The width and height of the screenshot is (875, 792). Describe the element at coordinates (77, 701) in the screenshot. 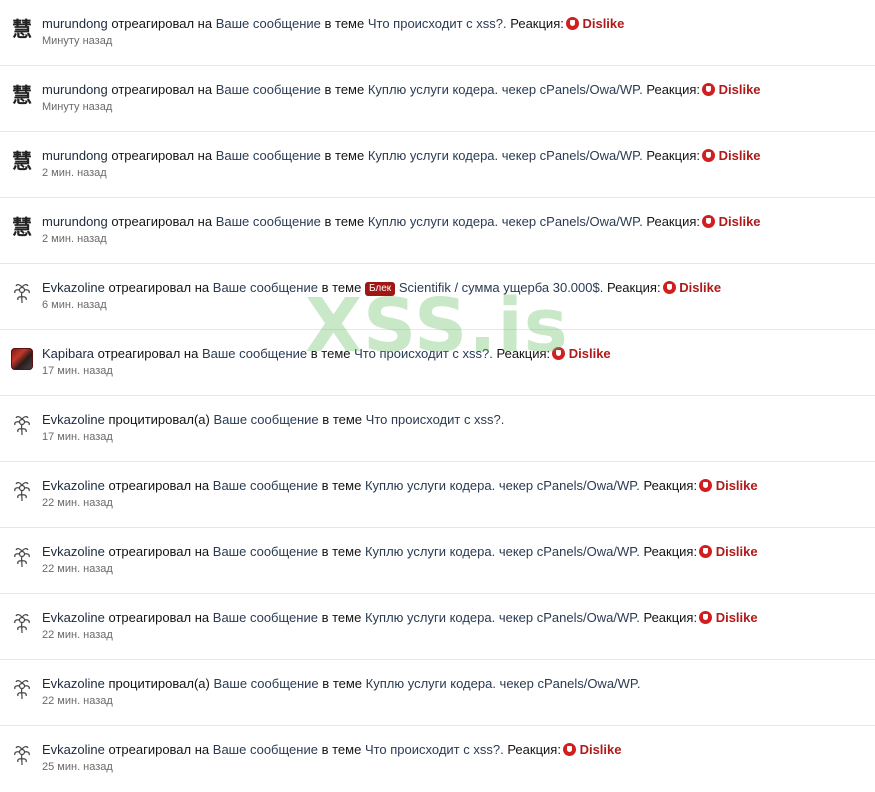

I see `alert-time: 22 мин. назад` at that location.